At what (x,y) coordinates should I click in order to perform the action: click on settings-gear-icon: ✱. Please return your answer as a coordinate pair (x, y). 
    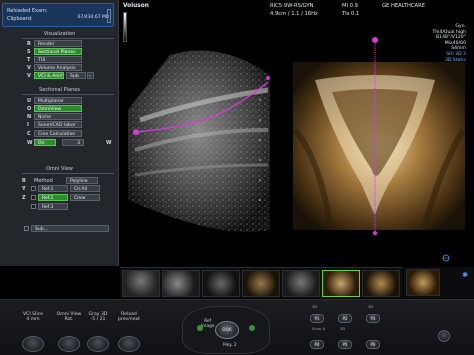
    Looking at the image, I should click on (465, 275).